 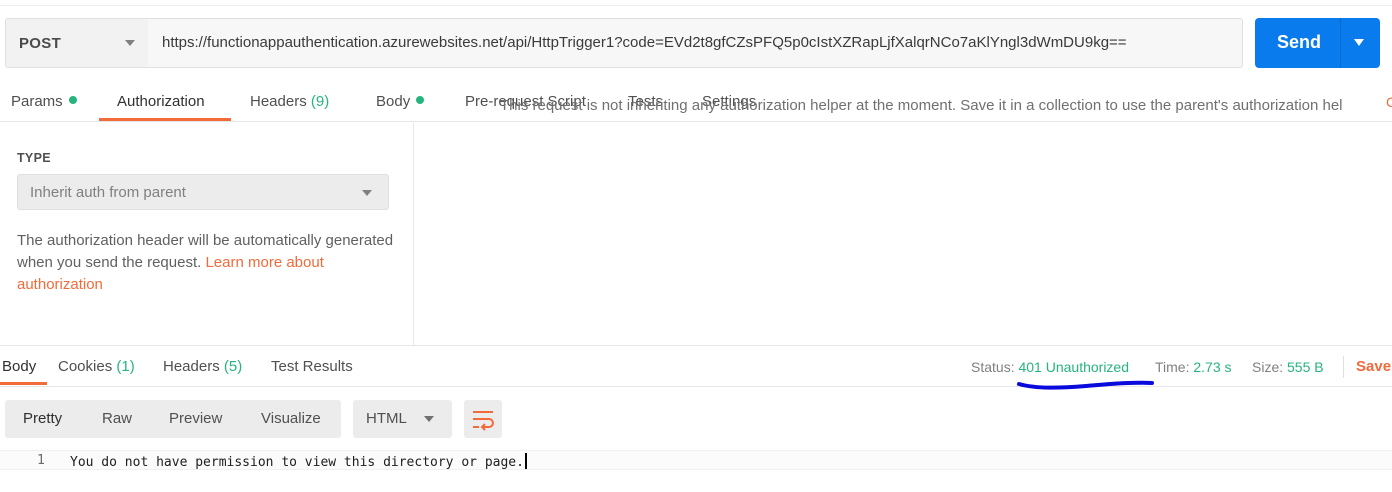 What do you see at coordinates (1299, 42) in the screenshot?
I see `send-label: Send` at bounding box center [1299, 42].